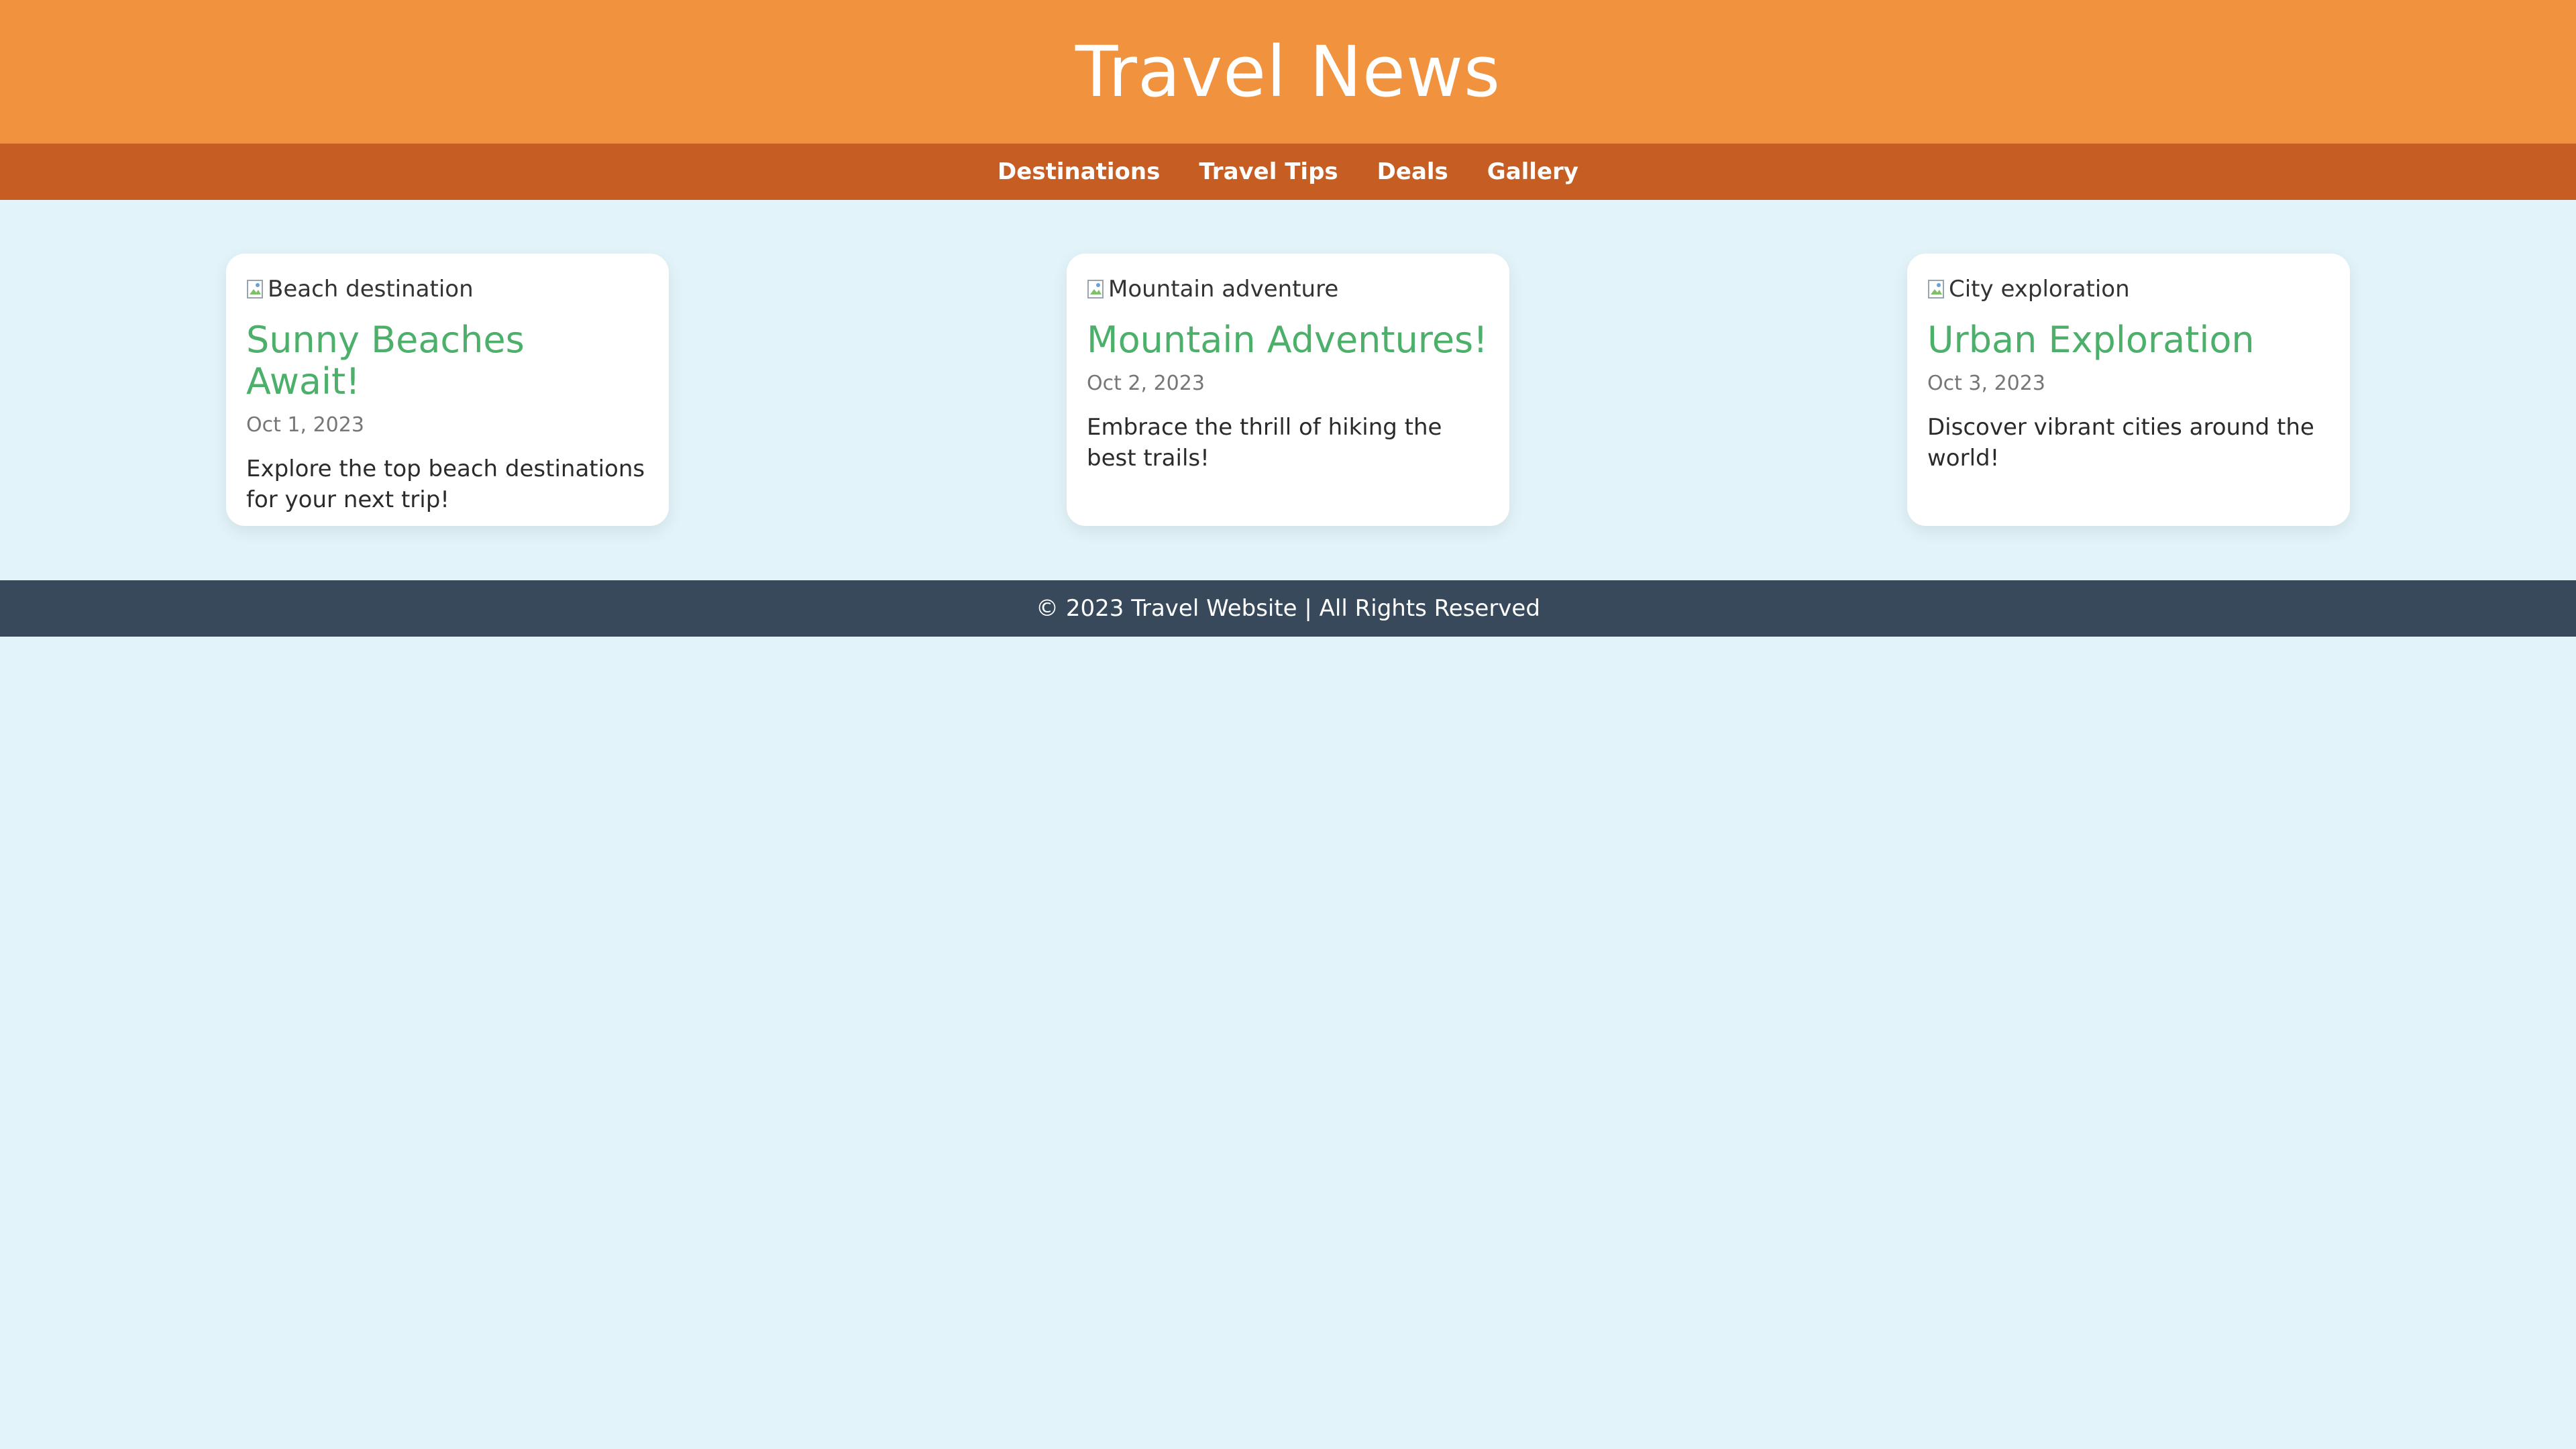 Image resolution: width=2576 pixels, height=1449 pixels. What do you see at coordinates (305, 425) in the screenshot?
I see `article-date: Oct 1, 2023` at bounding box center [305, 425].